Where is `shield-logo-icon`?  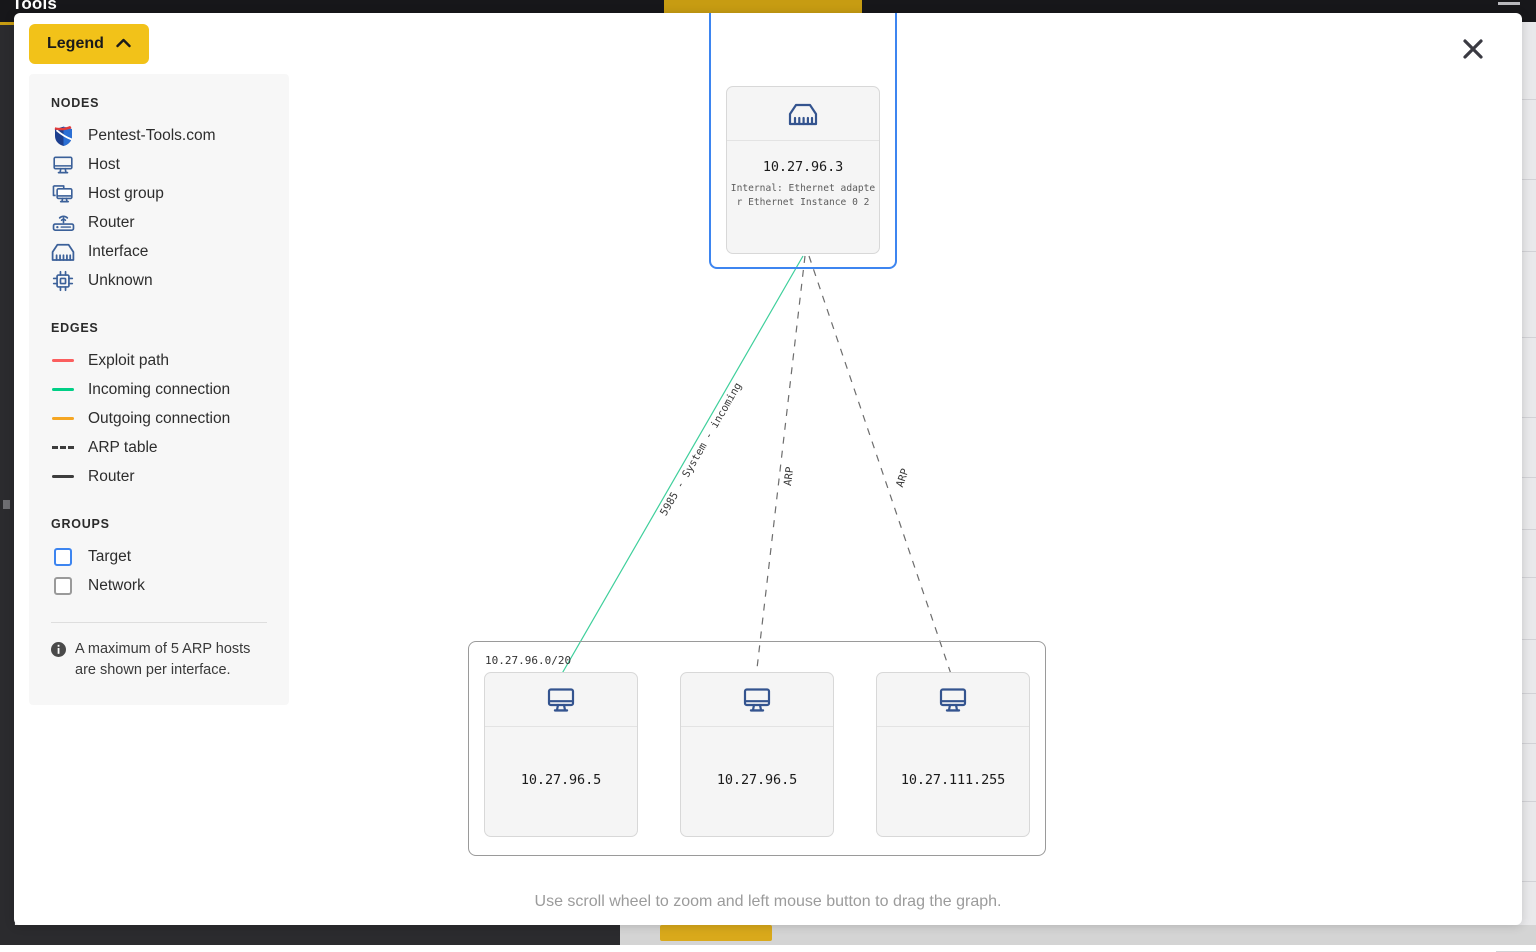
shield-logo-icon is located at coordinates (63, 136).